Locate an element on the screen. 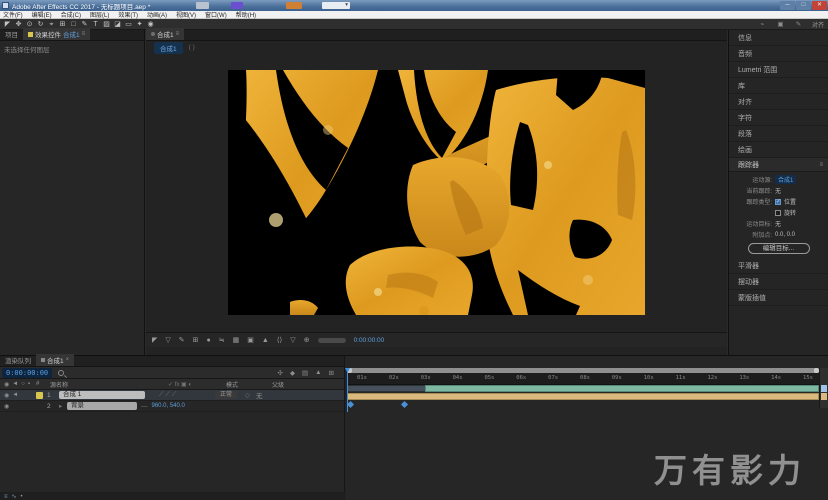 The image size is (828, 500). panel-header: 音频 is located at coordinates (778, 54).